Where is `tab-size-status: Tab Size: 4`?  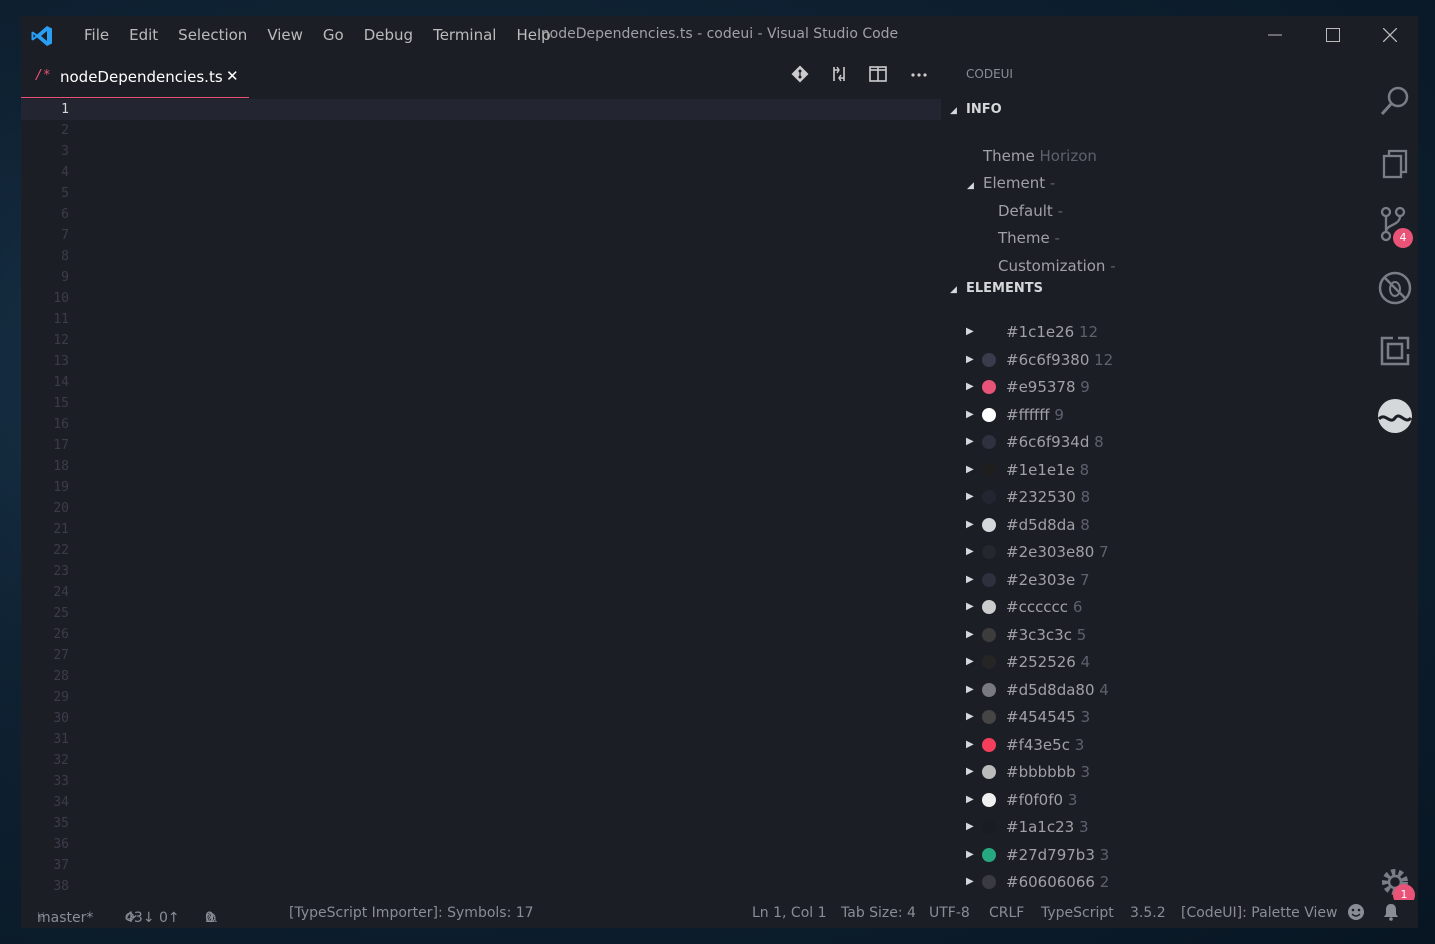 tab-size-status: Tab Size: 4 is located at coordinates (878, 913).